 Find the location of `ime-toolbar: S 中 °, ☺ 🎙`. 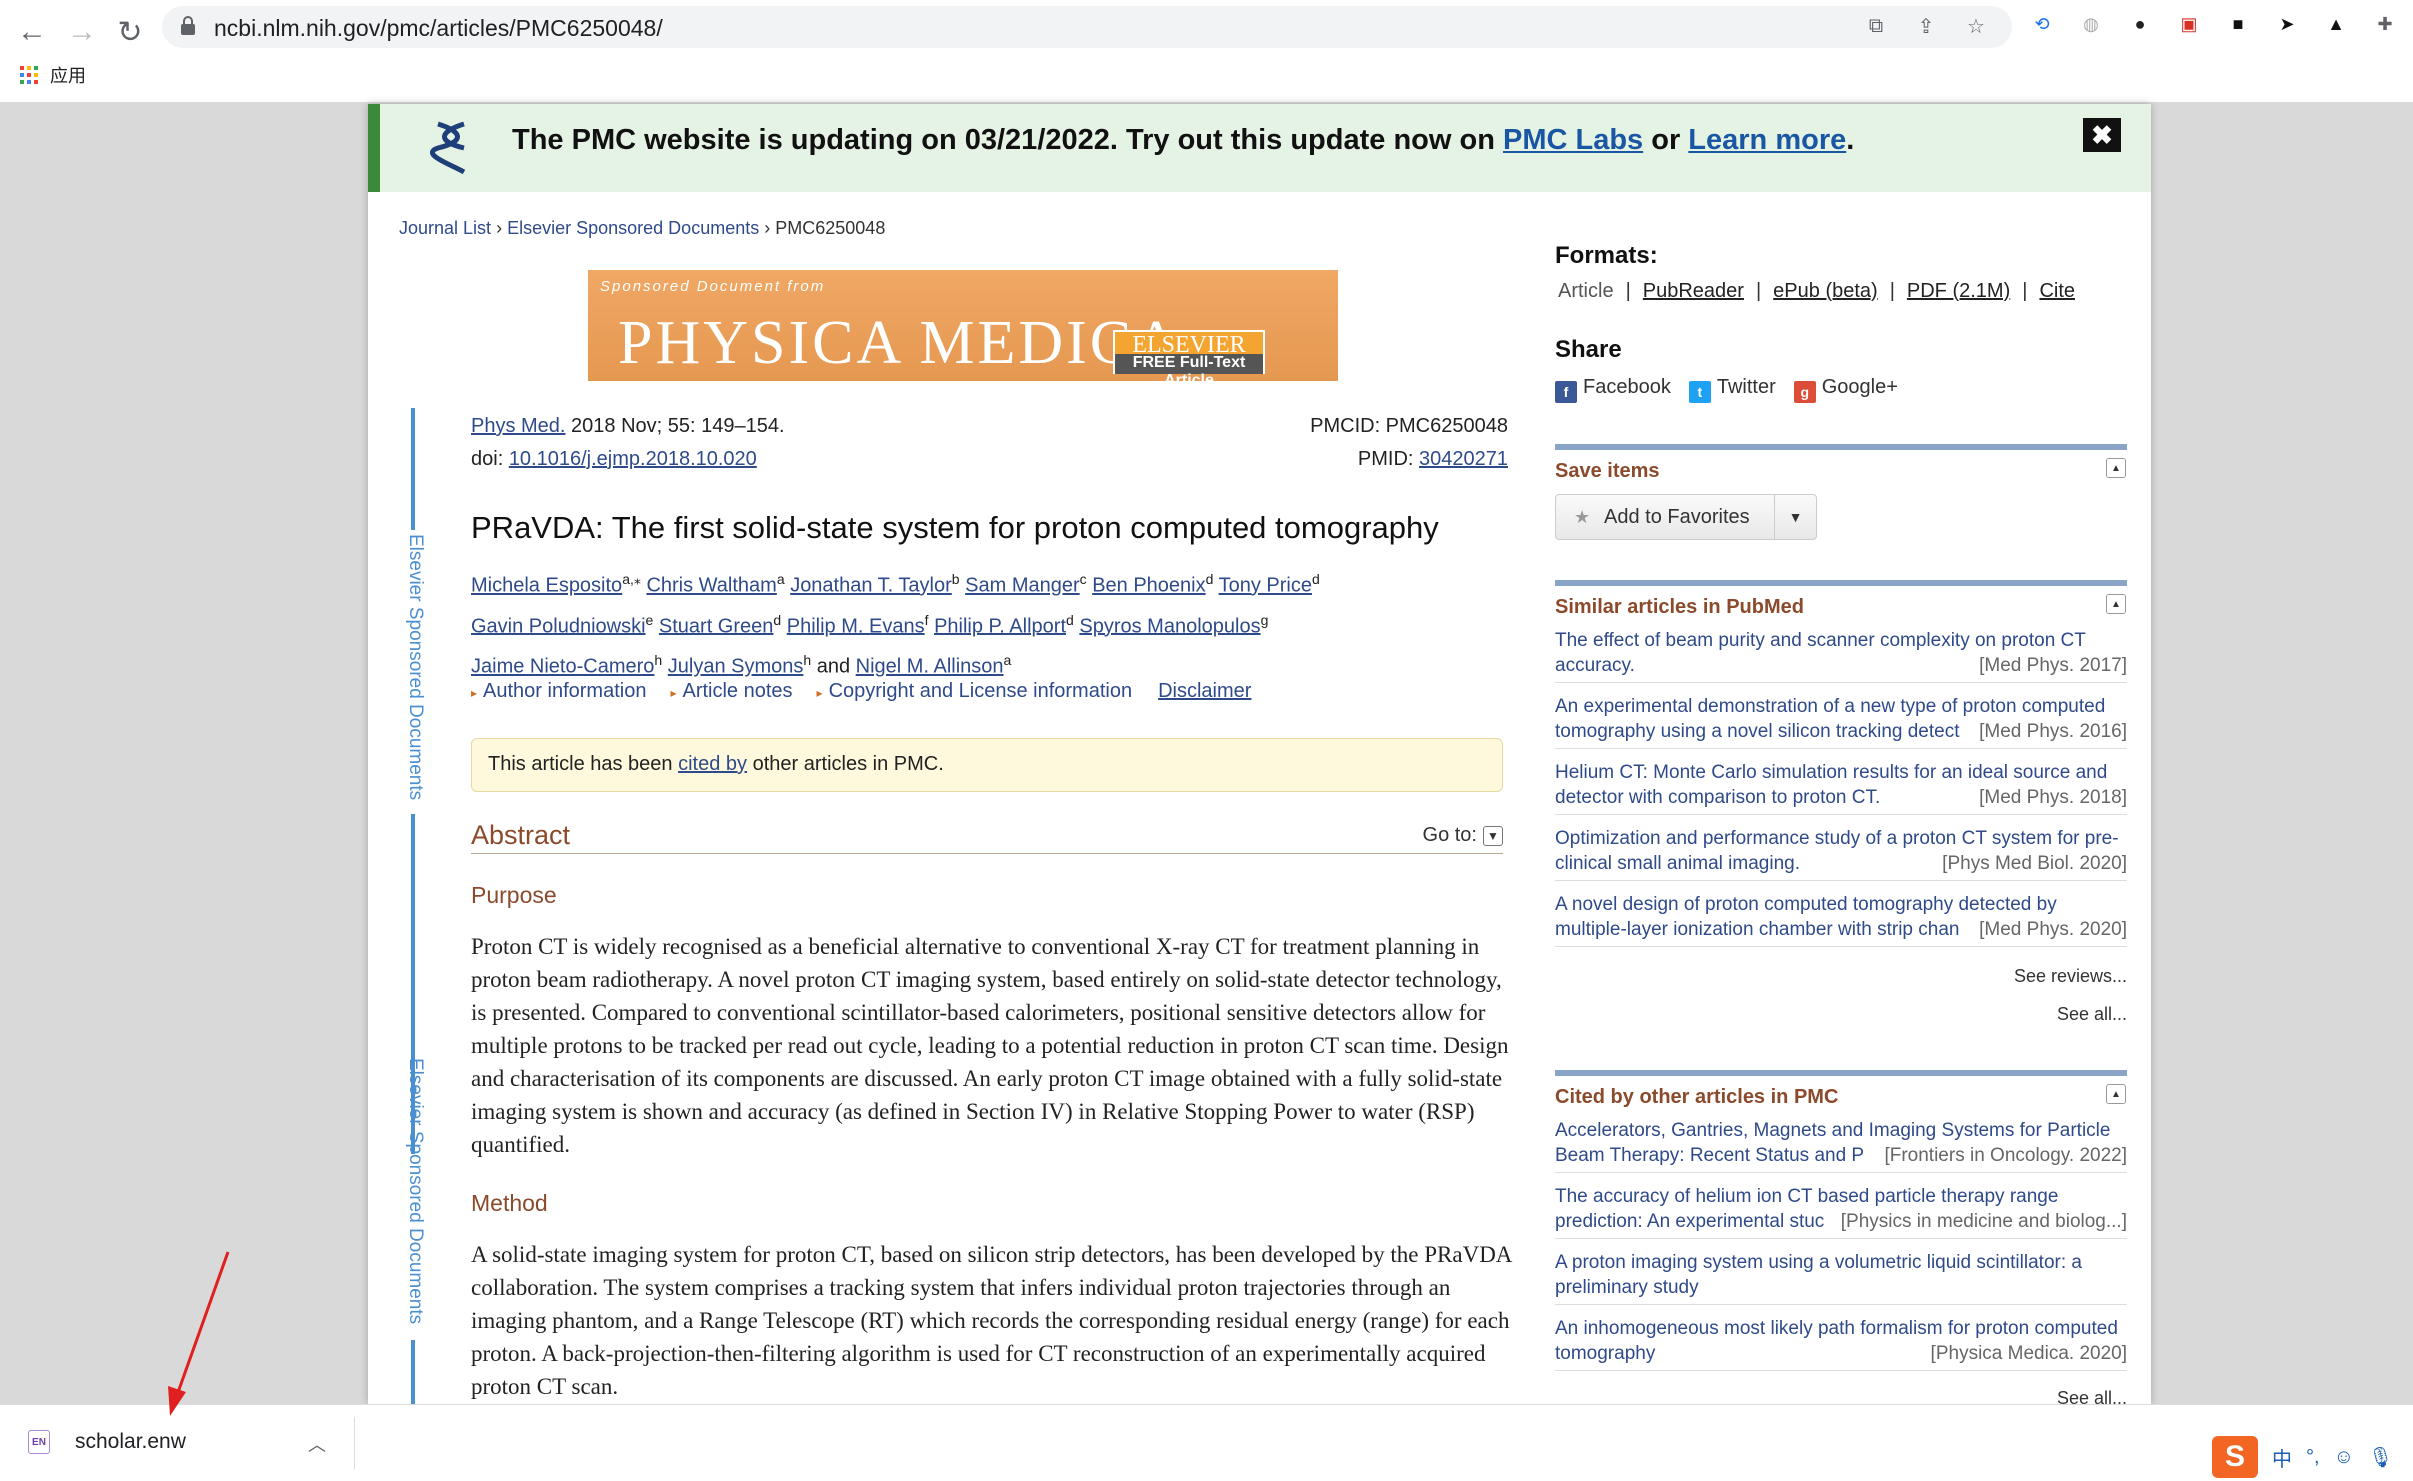

ime-toolbar: S 中 °, ☺ 🎙 is located at coordinates (2302, 1457).